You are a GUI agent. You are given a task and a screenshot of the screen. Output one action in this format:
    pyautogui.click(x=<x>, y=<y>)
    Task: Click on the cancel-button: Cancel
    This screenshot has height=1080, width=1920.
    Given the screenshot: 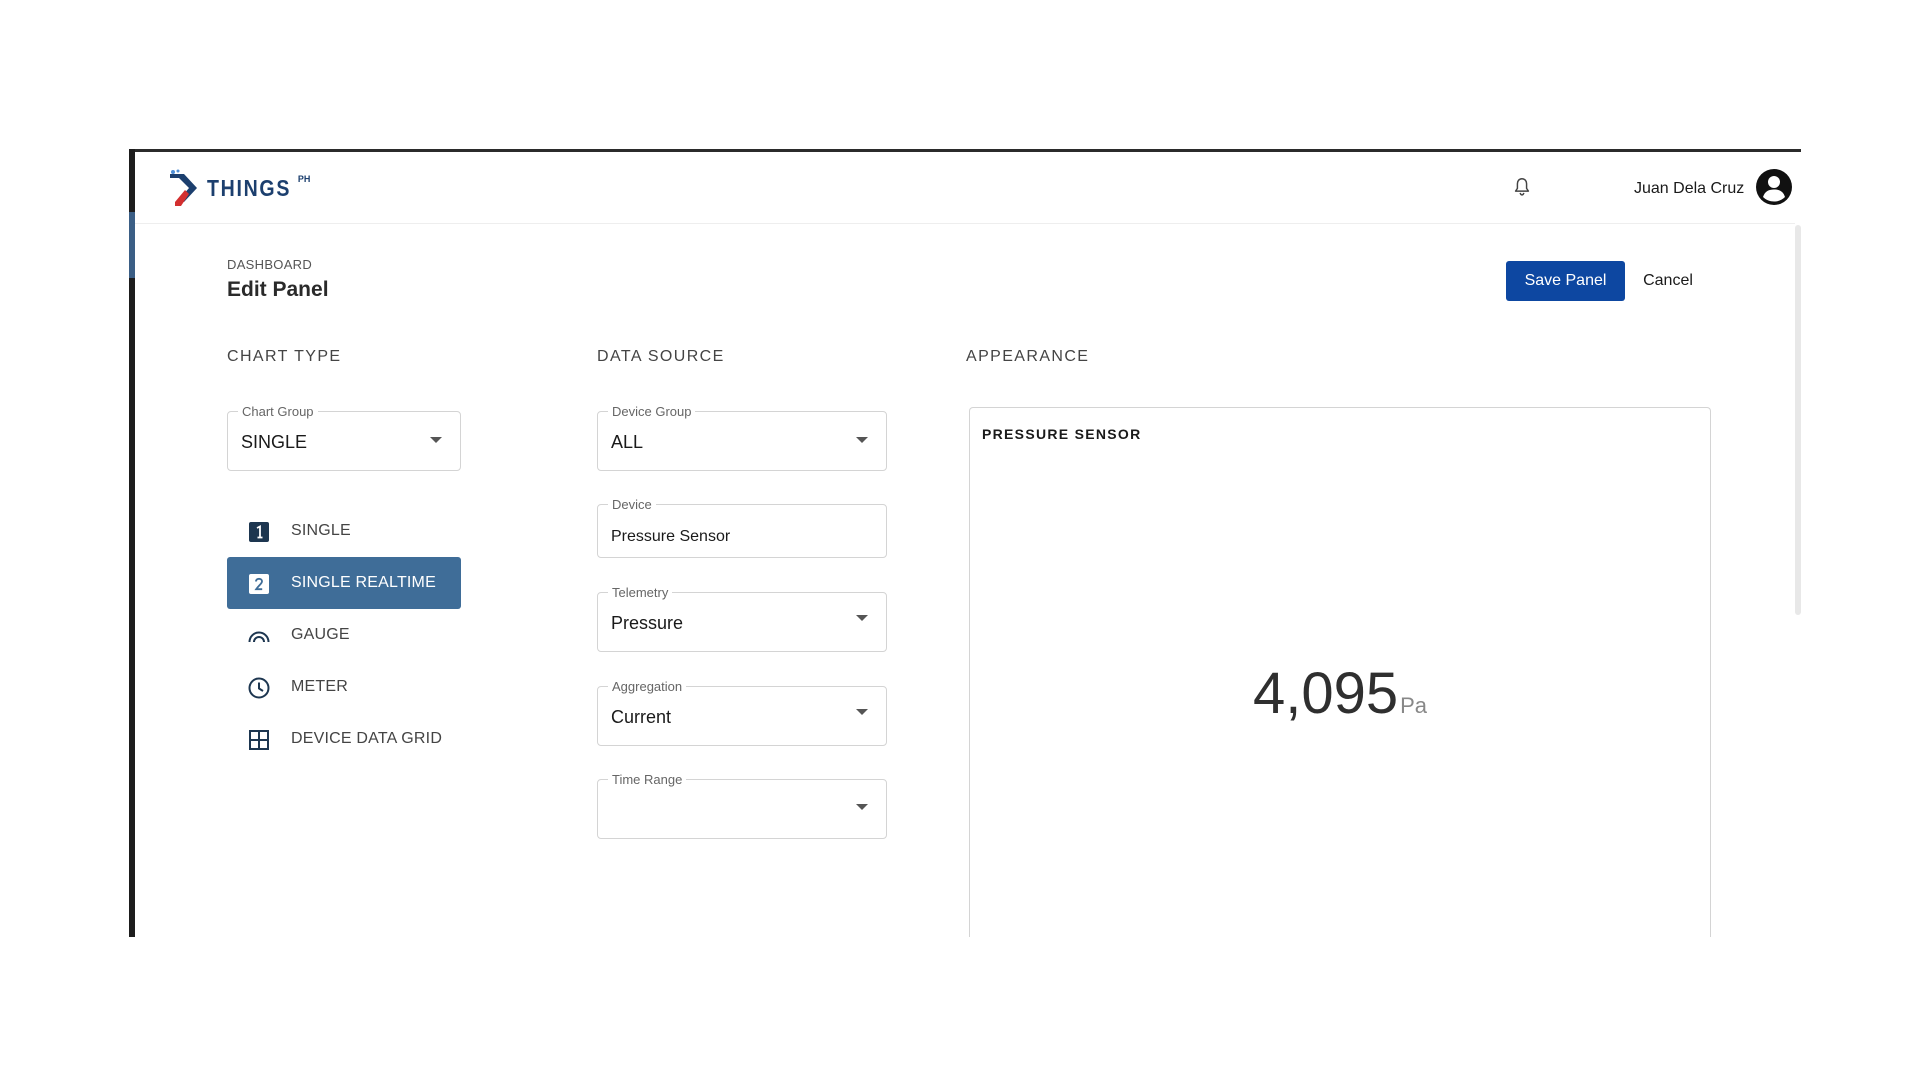 What is the action you would take?
    pyautogui.click(x=1668, y=281)
    